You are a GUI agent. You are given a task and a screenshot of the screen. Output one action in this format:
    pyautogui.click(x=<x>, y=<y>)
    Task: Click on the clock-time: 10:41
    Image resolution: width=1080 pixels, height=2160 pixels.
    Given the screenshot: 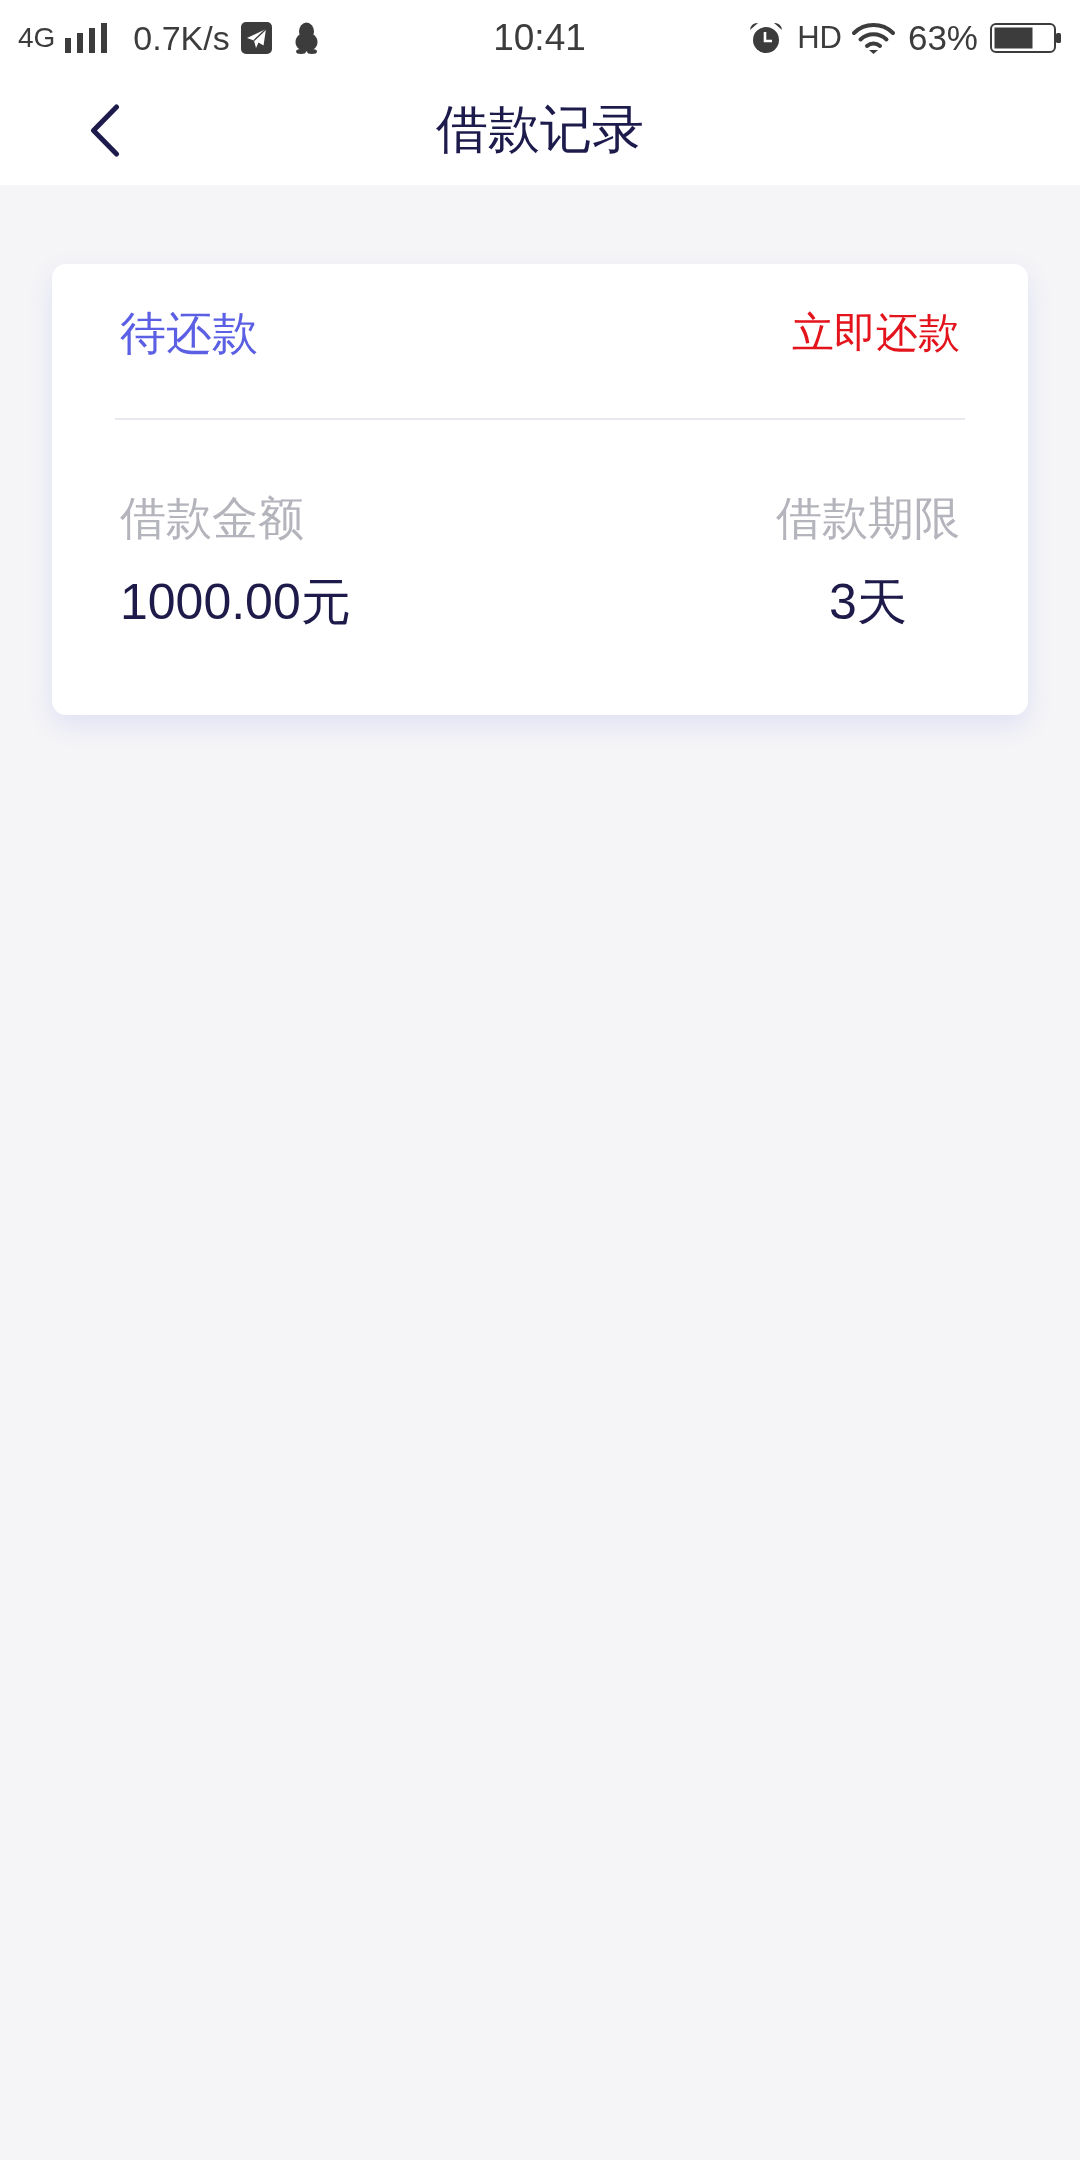 What is the action you would take?
    pyautogui.click(x=539, y=37)
    